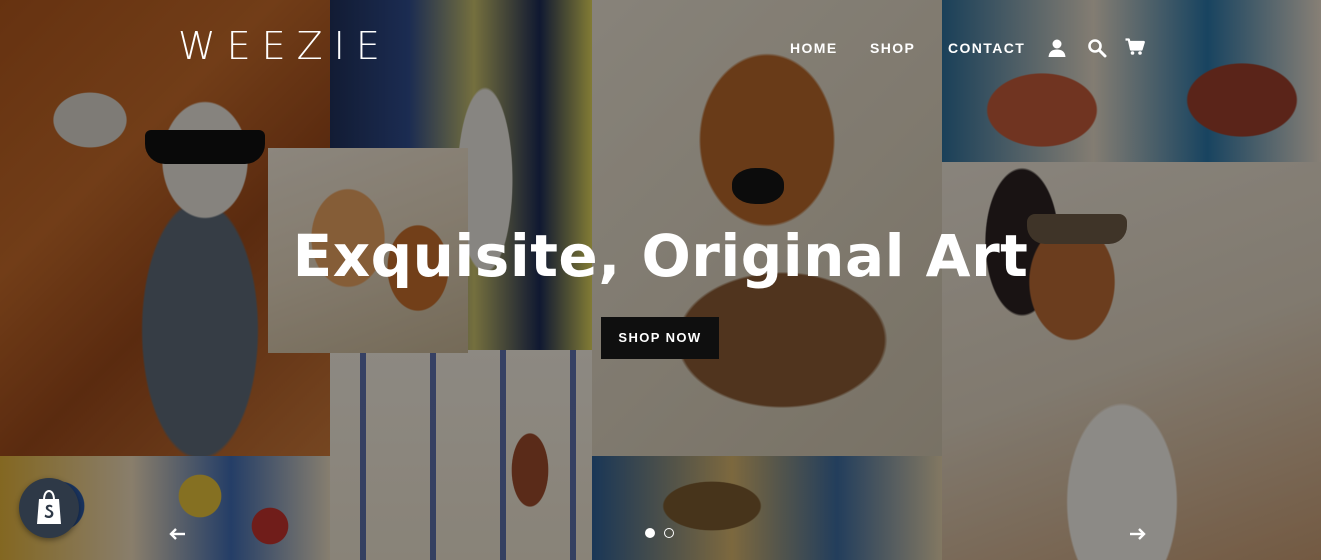 The height and width of the screenshot is (560, 1321). Describe the element at coordinates (1135, 49) in the screenshot. I see `cart-icon` at that location.